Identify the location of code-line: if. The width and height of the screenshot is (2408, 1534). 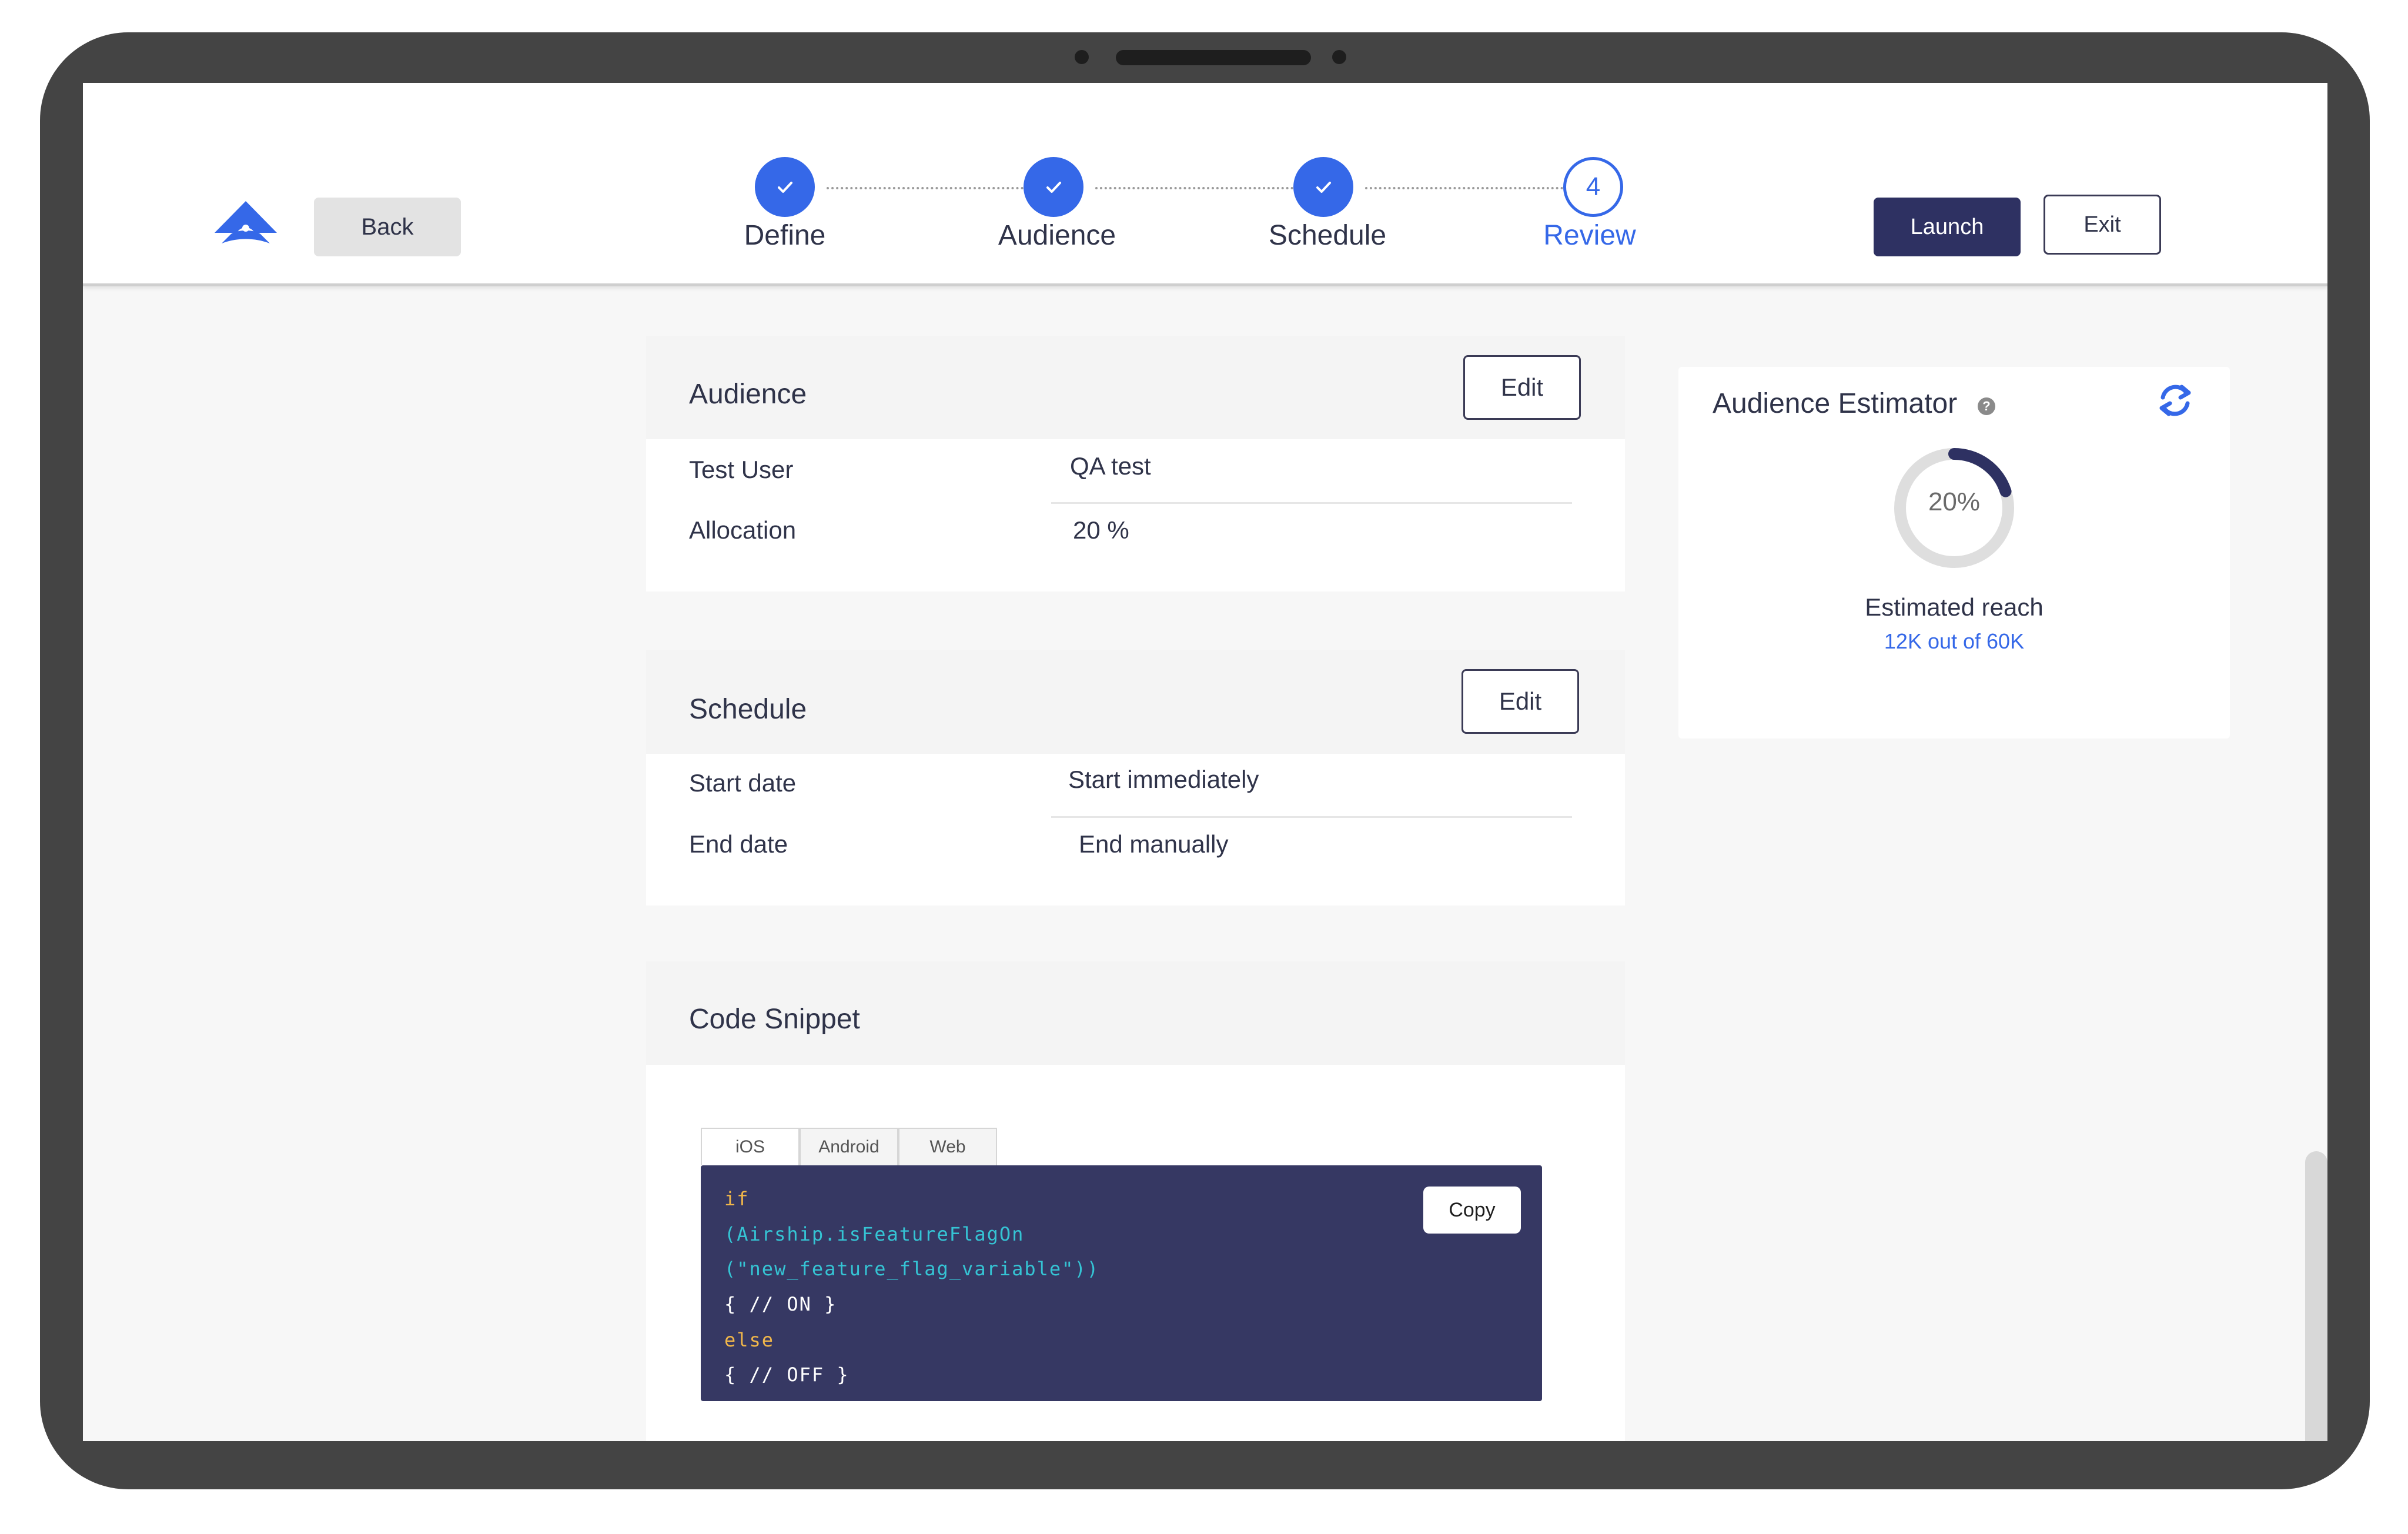
(737, 1199).